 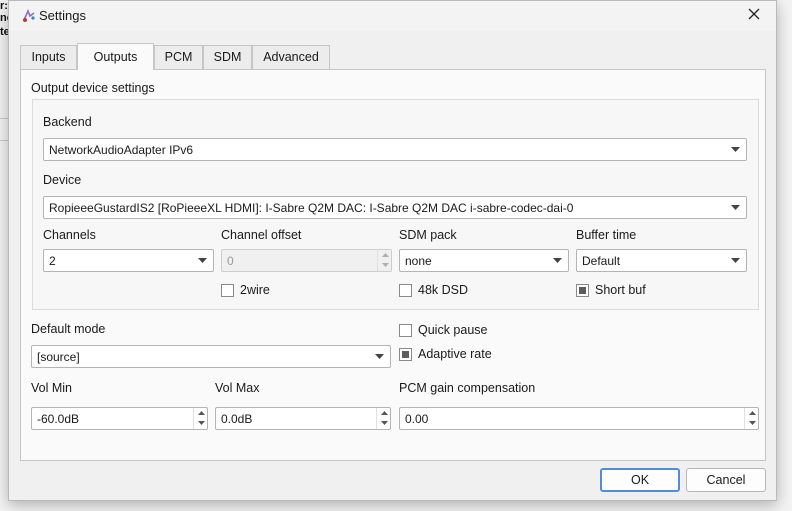 I want to click on tab-outputs: Outputs, so click(x=115, y=56).